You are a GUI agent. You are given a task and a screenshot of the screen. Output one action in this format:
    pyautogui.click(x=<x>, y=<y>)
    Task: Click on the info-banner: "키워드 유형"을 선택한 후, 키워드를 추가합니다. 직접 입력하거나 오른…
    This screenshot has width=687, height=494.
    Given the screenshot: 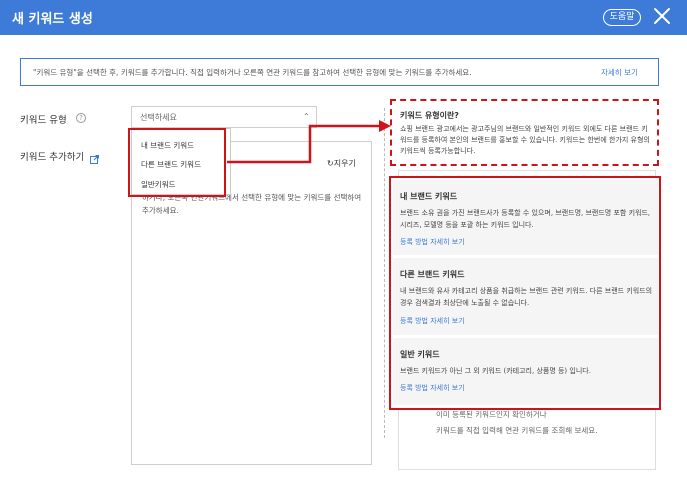 What is the action you would take?
    pyautogui.click(x=339, y=72)
    